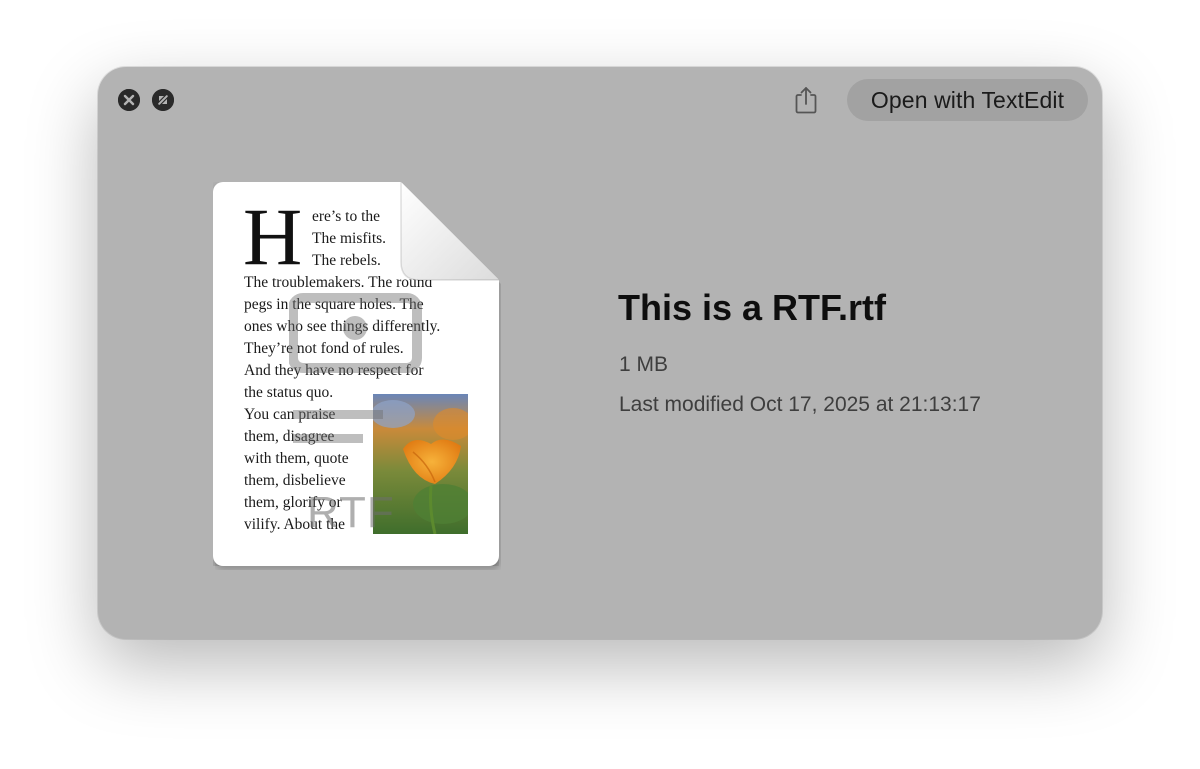 This screenshot has height=769, width=1200. What do you see at coordinates (349, 238) in the screenshot?
I see `preview-line: The misfits.` at bounding box center [349, 238].